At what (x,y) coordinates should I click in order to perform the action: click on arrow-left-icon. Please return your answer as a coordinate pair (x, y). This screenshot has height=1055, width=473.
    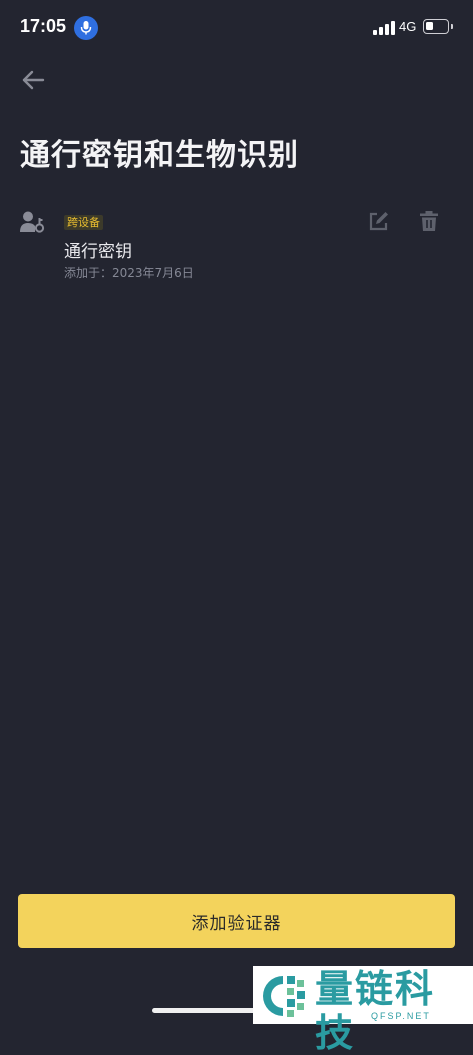
    Looking at the image, I should click on (33, 80).